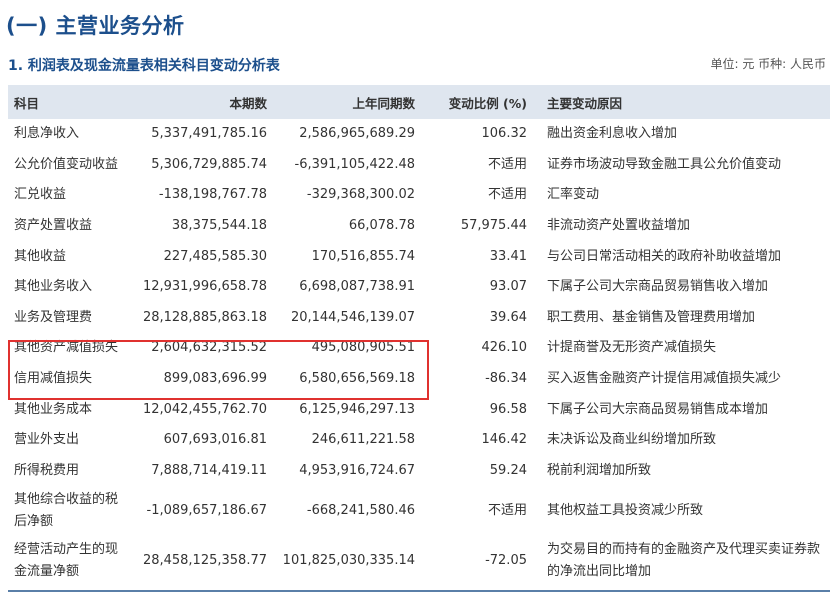 Image resolution: width=840 pixels, height=600 pixels. What do you see at coordinates (47, 440) in the screenshot?
I see `row-item: 营业外支出` at bounding box center [47, 440].